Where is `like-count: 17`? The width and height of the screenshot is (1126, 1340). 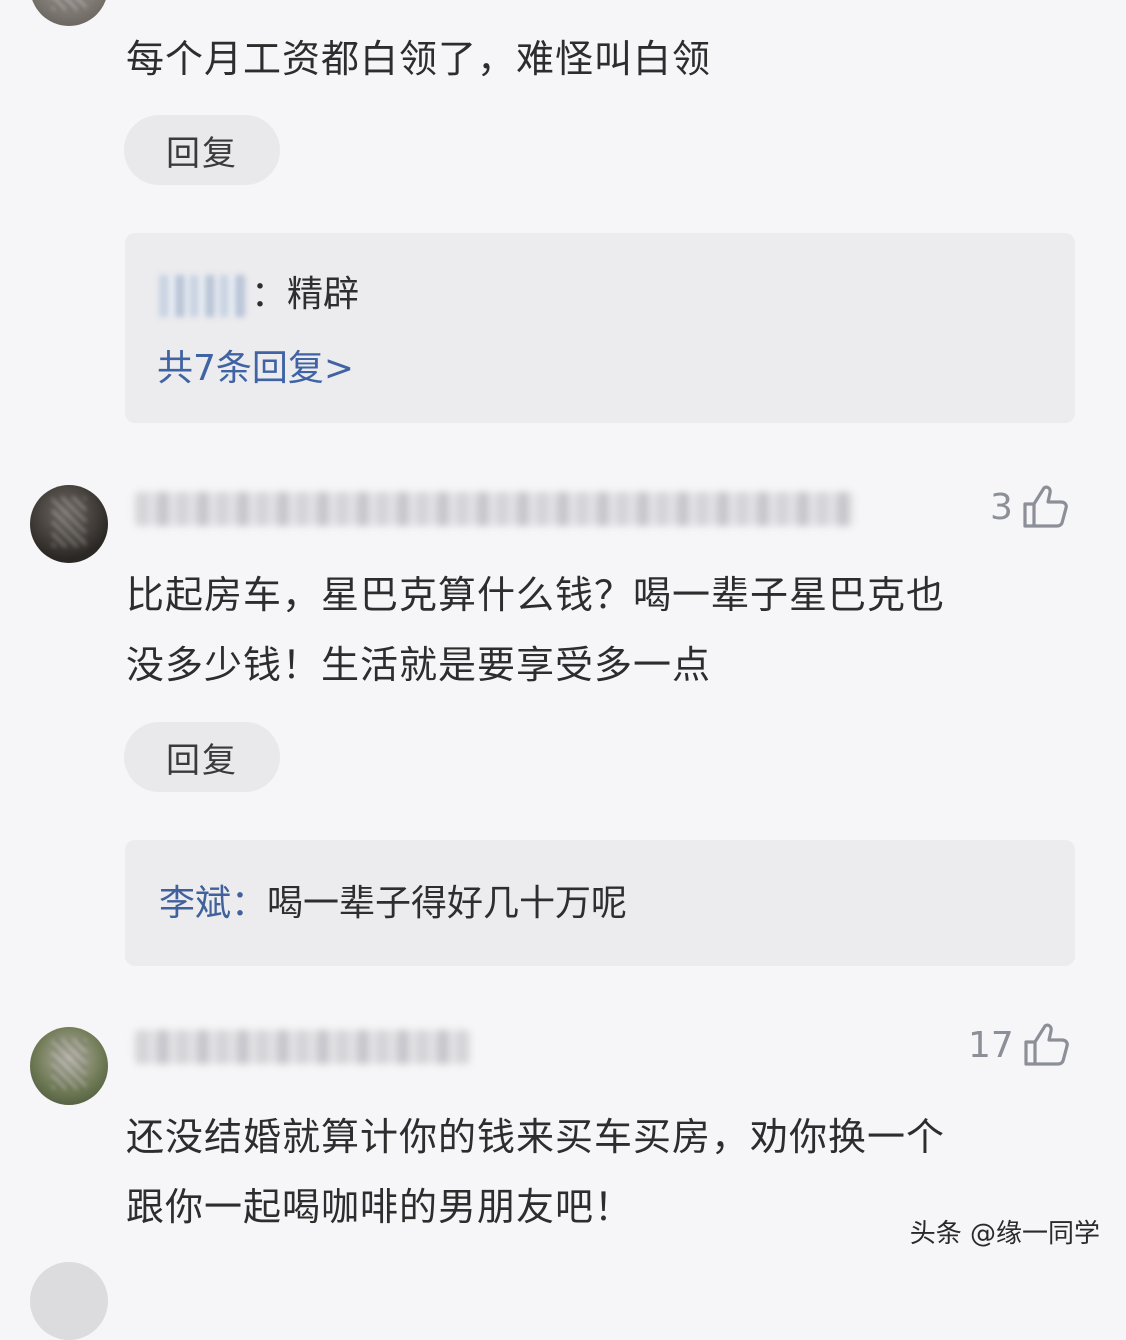
like-count: 17 is located at coordinates (991, 1045).